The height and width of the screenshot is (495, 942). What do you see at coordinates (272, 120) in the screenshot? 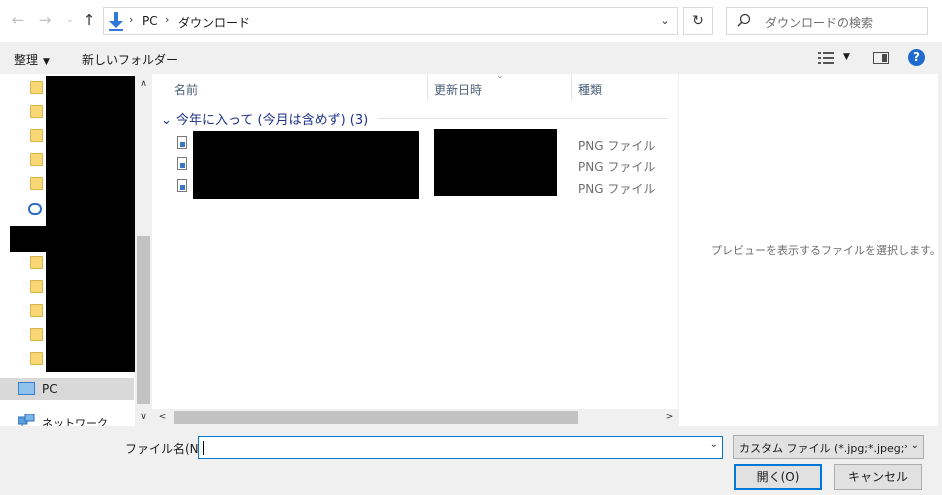
I see `group-header-label: 今年に入って (今月は含めず) (3)` at bounding box center [272, 120].